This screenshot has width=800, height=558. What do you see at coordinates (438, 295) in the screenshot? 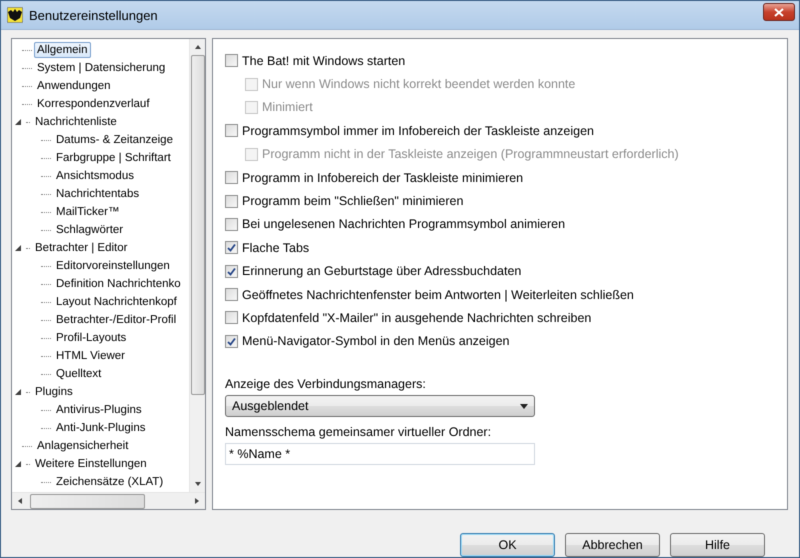
I see `checkbox-label: Geöffnetes Nachrichtenfenster beim Antworten | Weiterleiten schließen` at bounding box center [438, 295].